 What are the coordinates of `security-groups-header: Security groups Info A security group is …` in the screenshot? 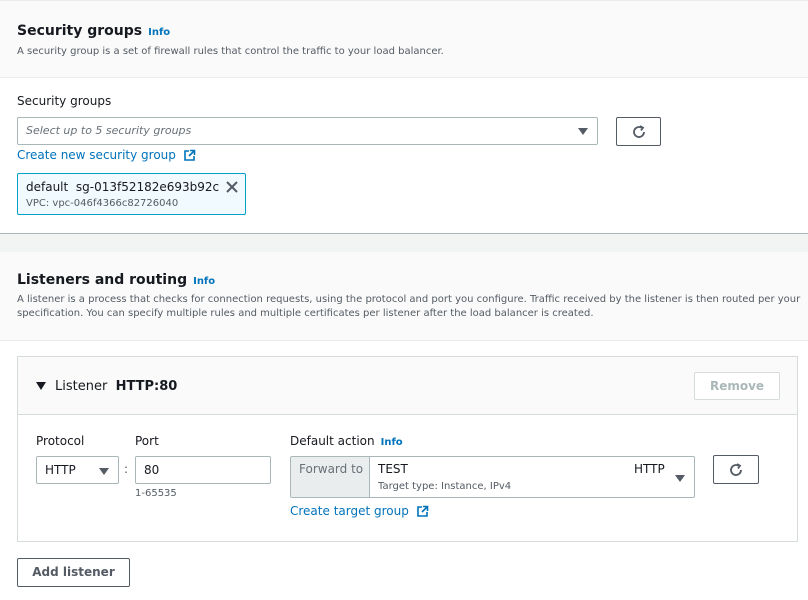 It's located at (404, 39).